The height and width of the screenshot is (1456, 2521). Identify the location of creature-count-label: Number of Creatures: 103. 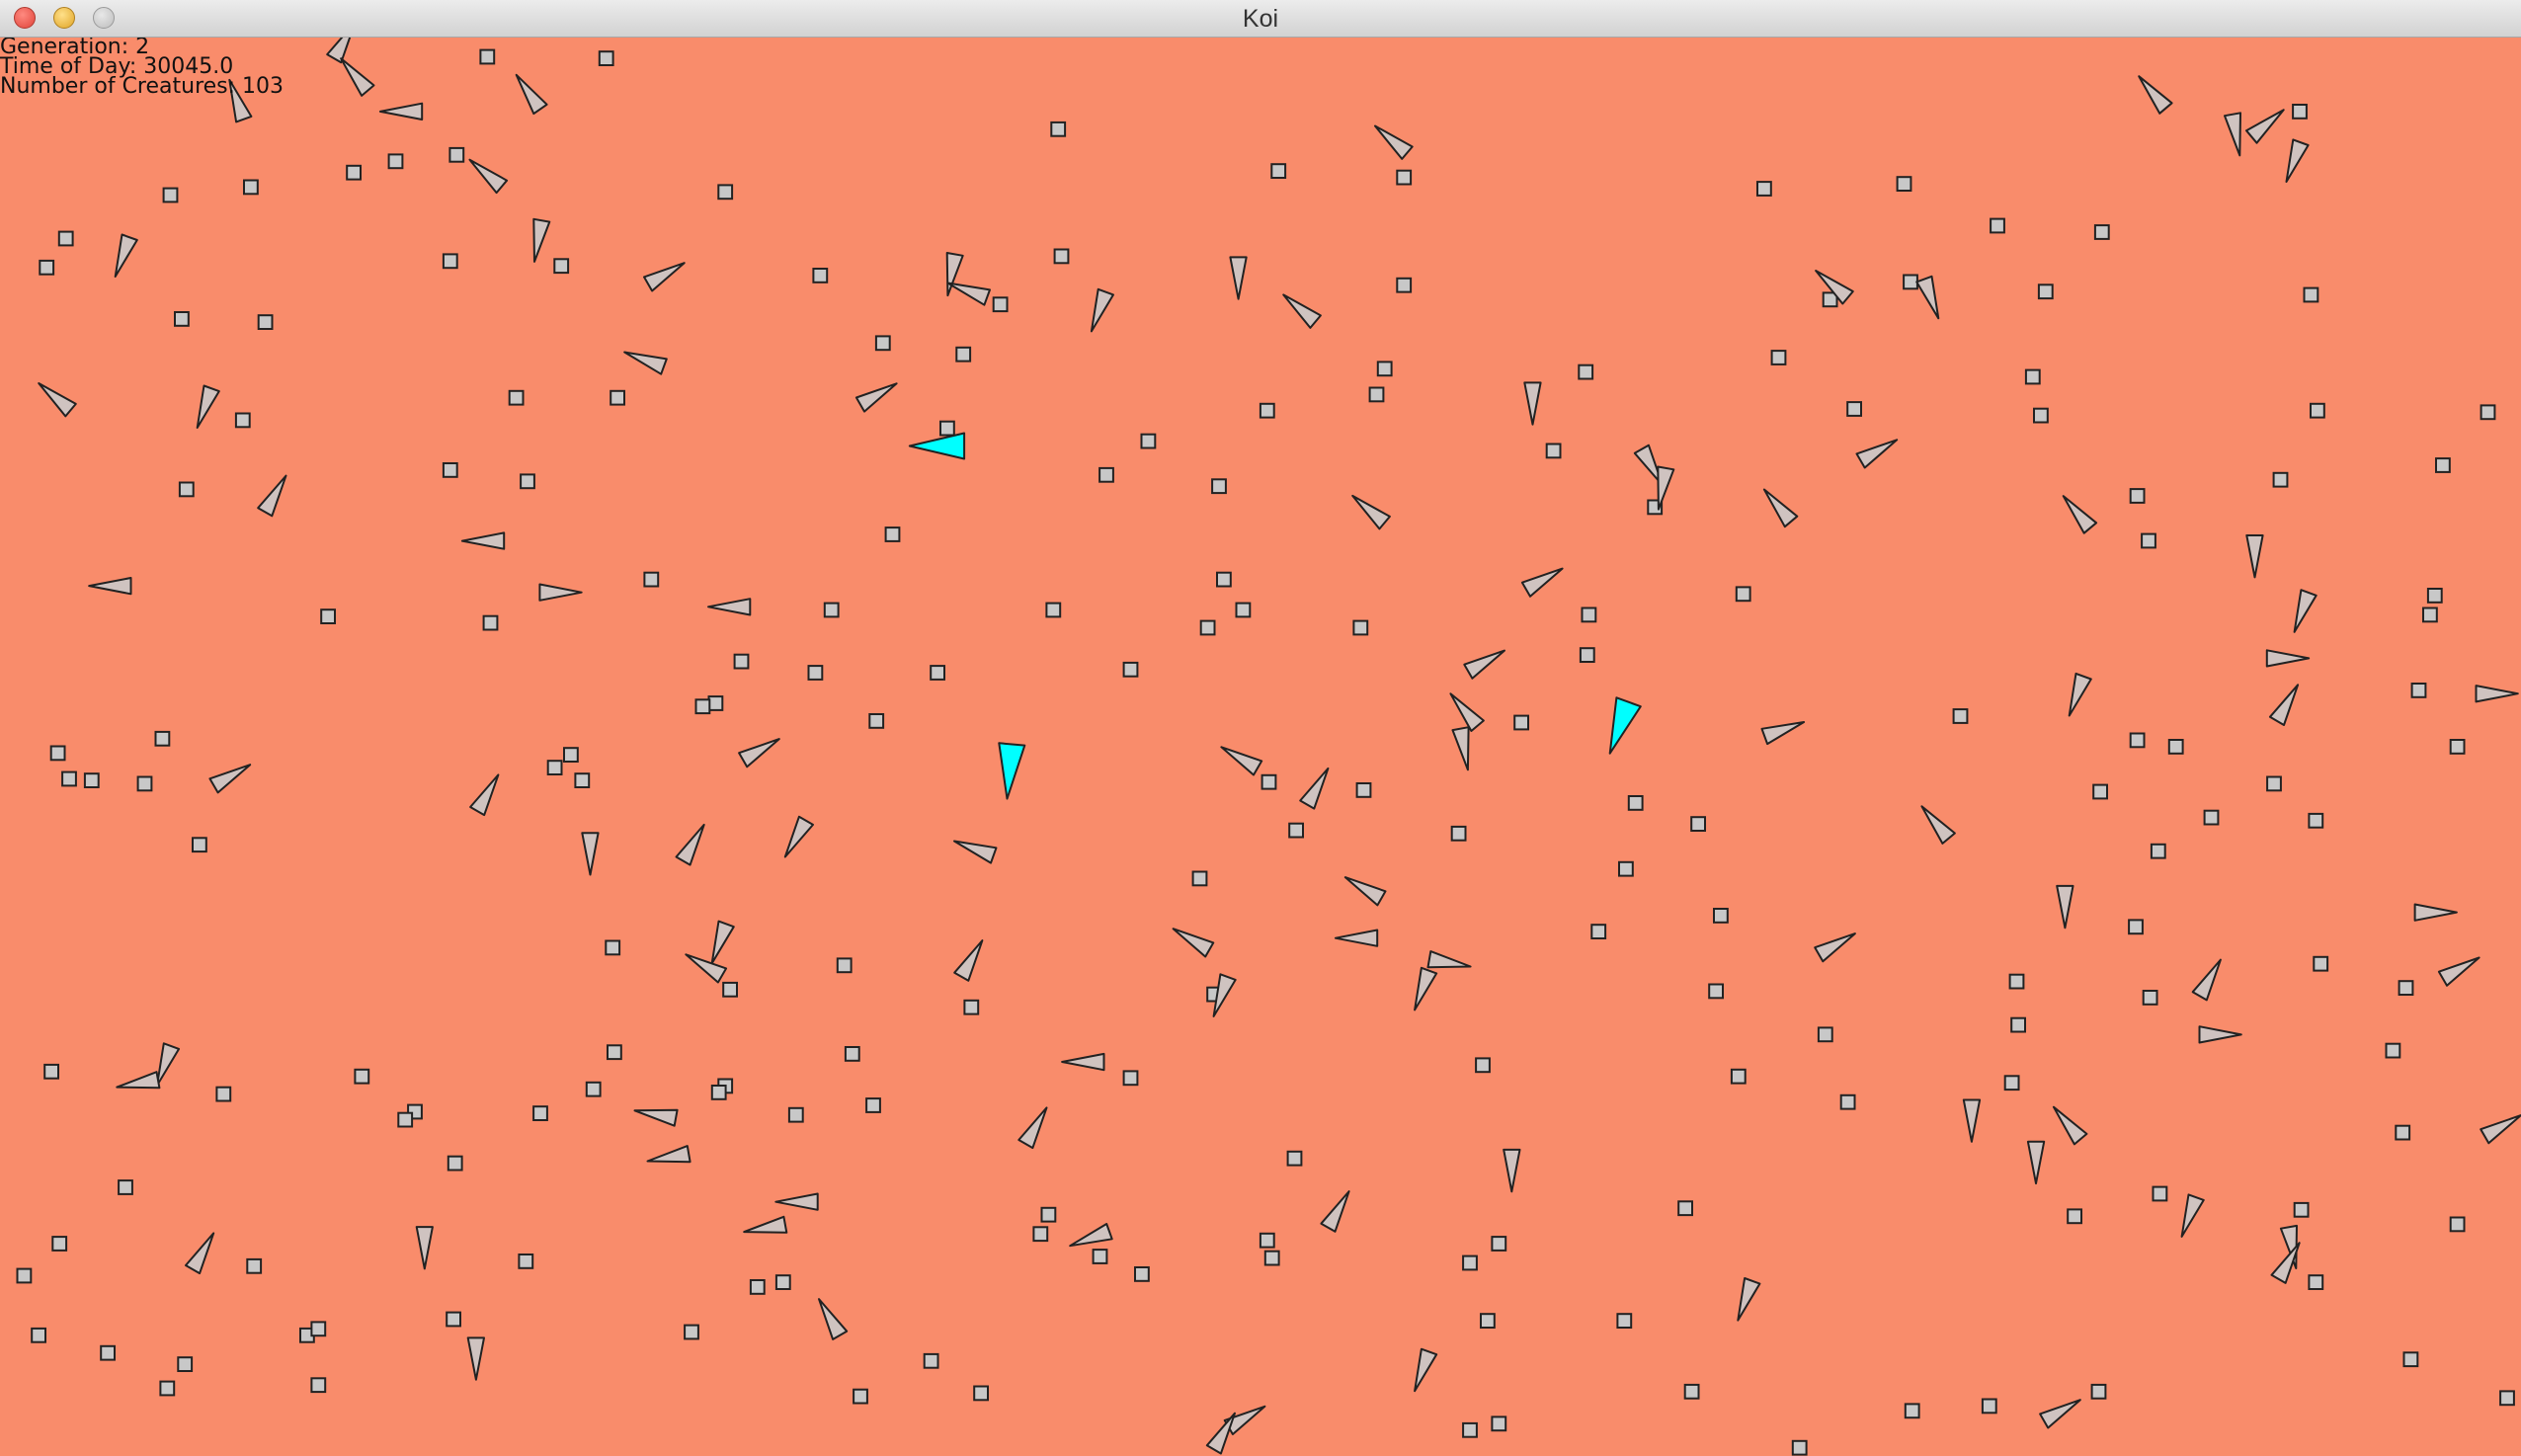
(142, 86).